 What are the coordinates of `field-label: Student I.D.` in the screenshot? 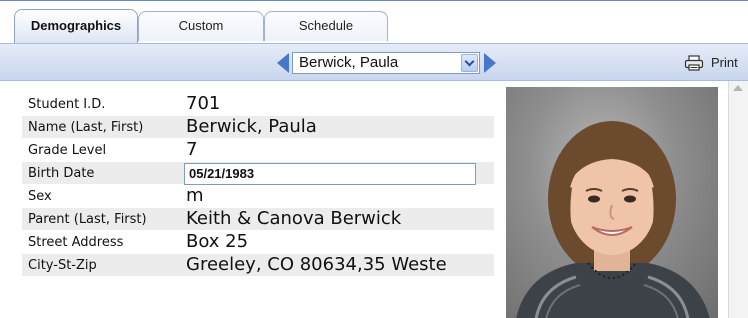 It's located at (67, 104).